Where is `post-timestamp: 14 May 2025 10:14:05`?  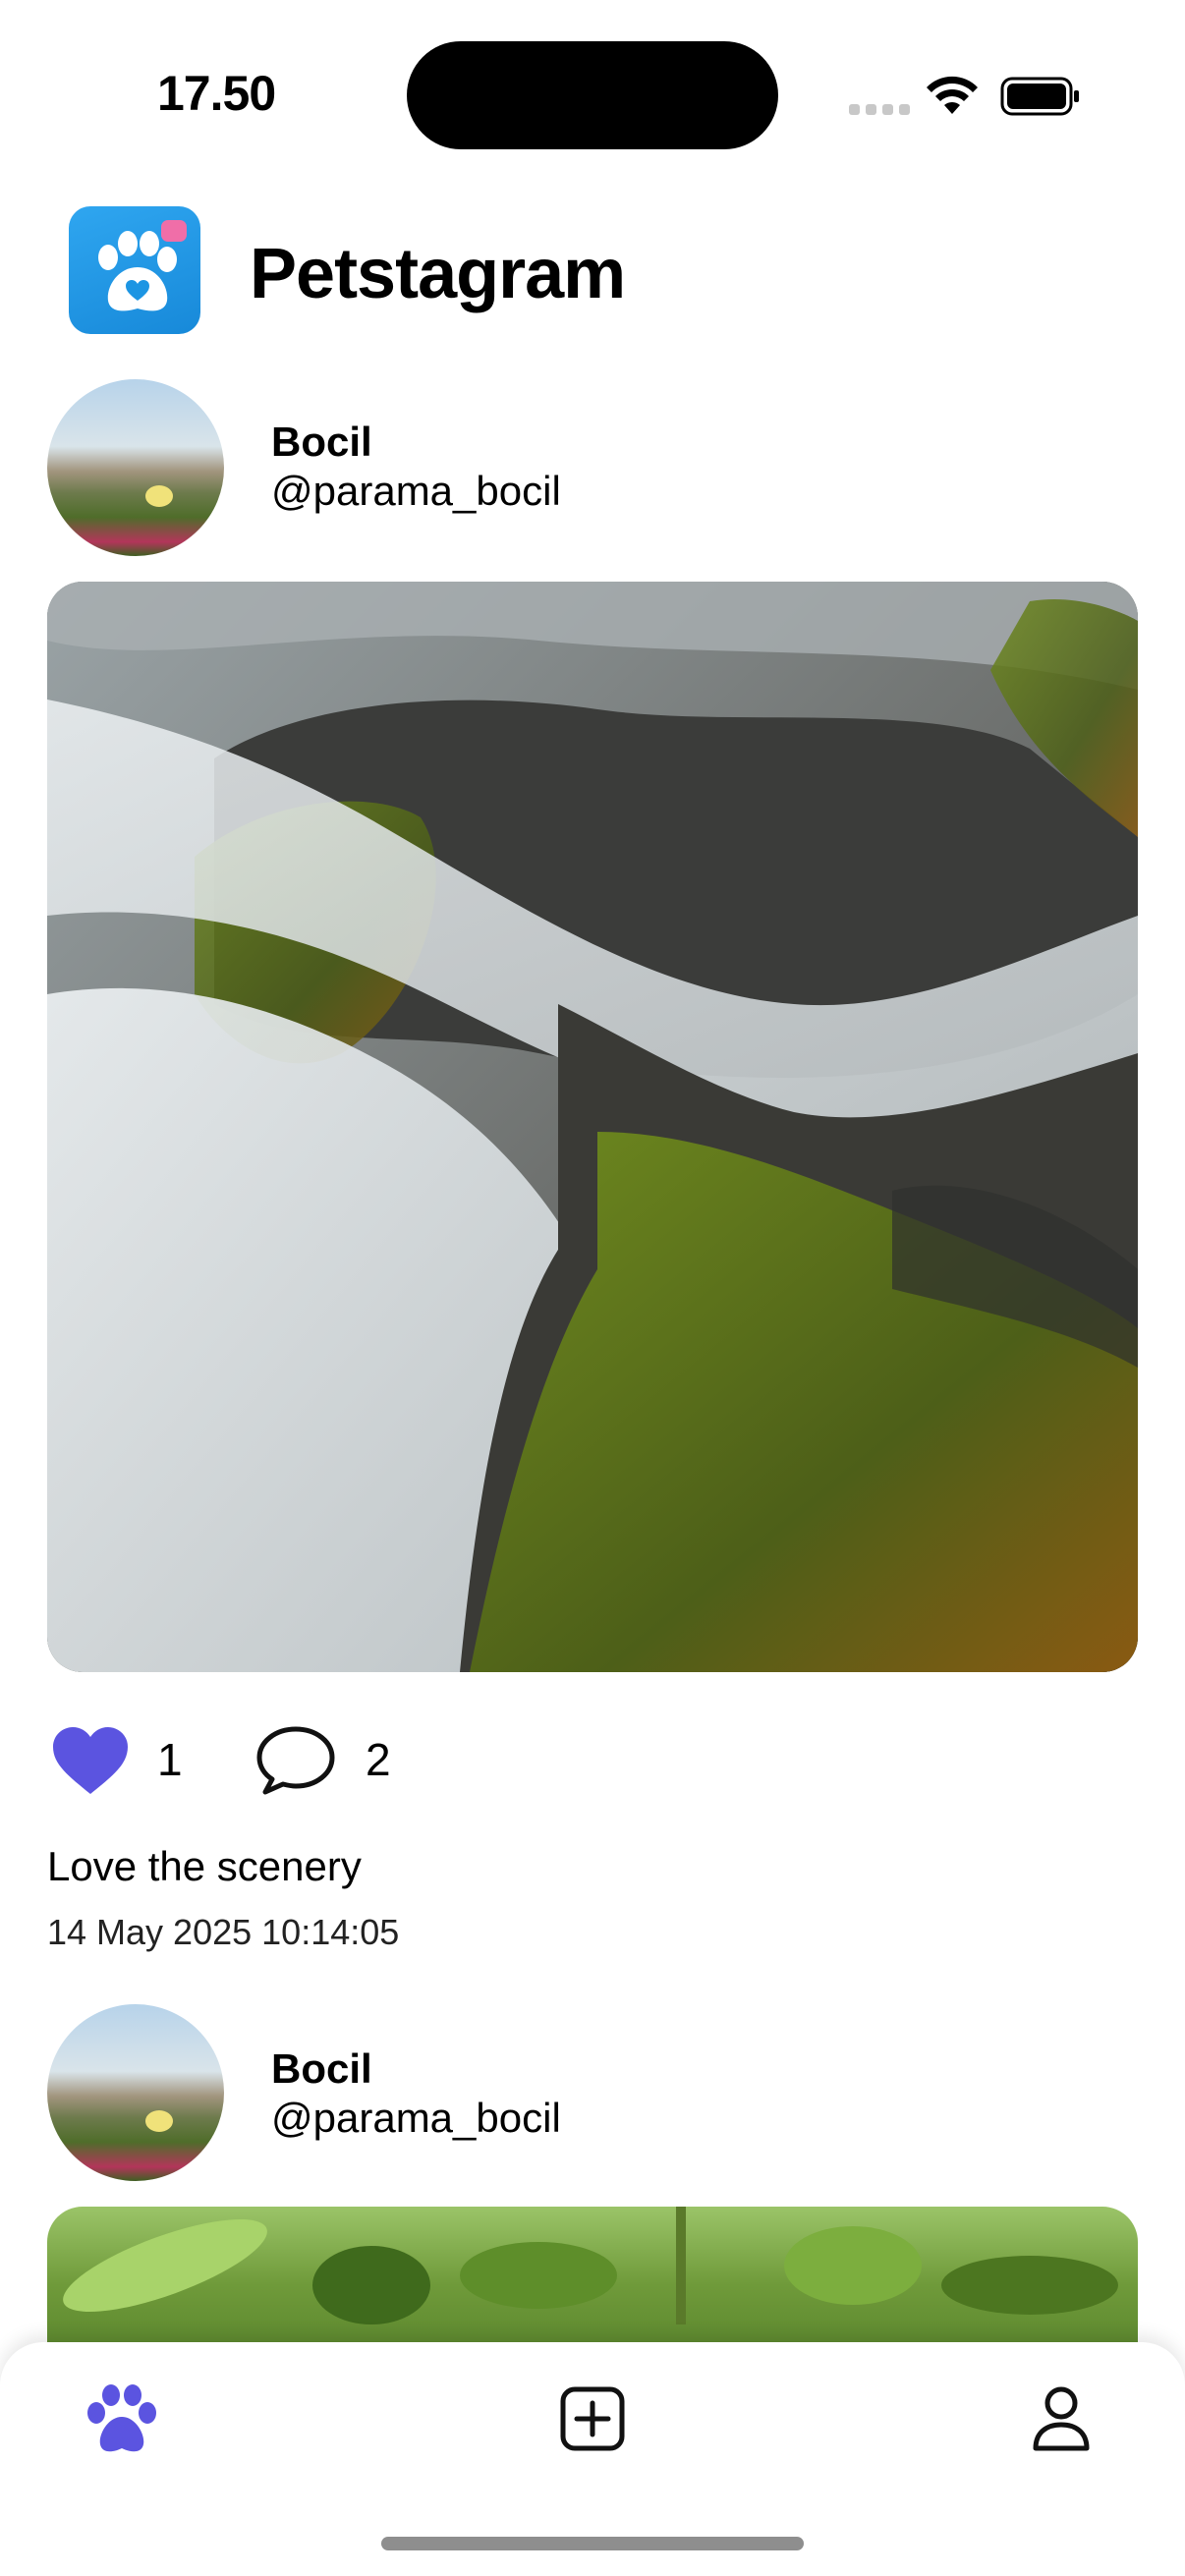
post-timestamp: 14 May 2025 10:14:05 is located at coordinates (224, 1932).